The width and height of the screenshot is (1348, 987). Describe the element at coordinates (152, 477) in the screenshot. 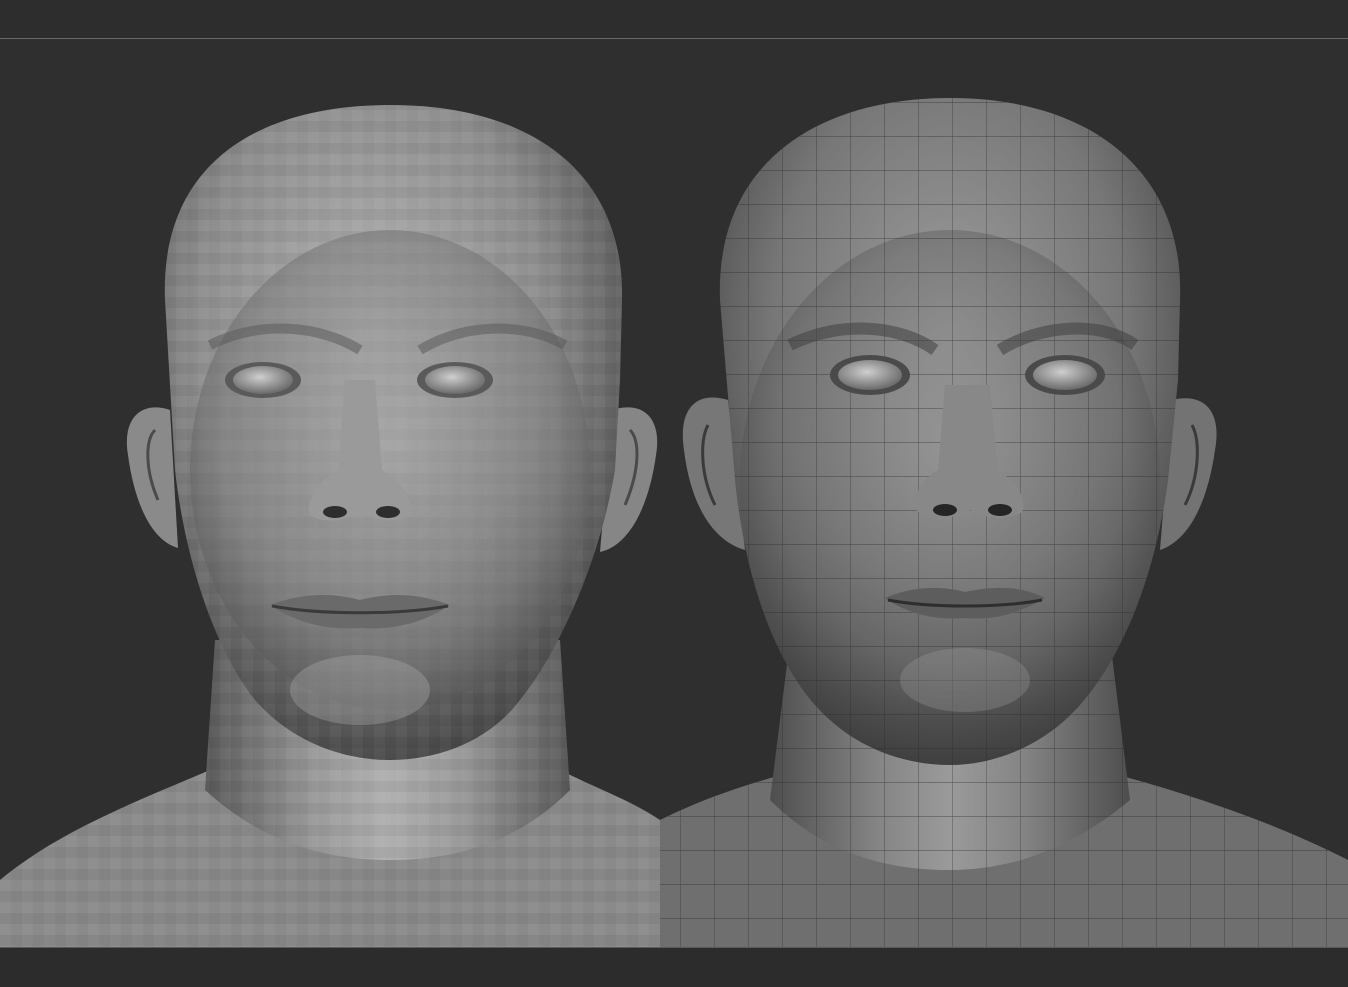

I see `left-ear-left` at that location.